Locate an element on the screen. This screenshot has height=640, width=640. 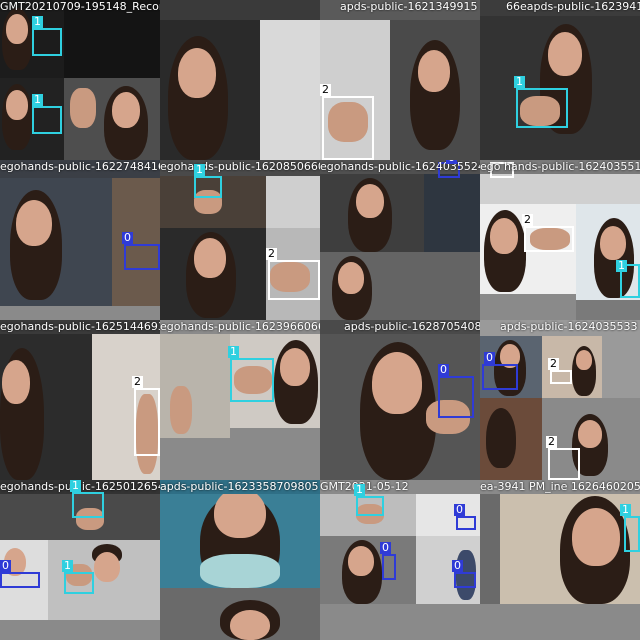
tile-caption: egohands-public-1620850660 is located at coordinates (240, 166).